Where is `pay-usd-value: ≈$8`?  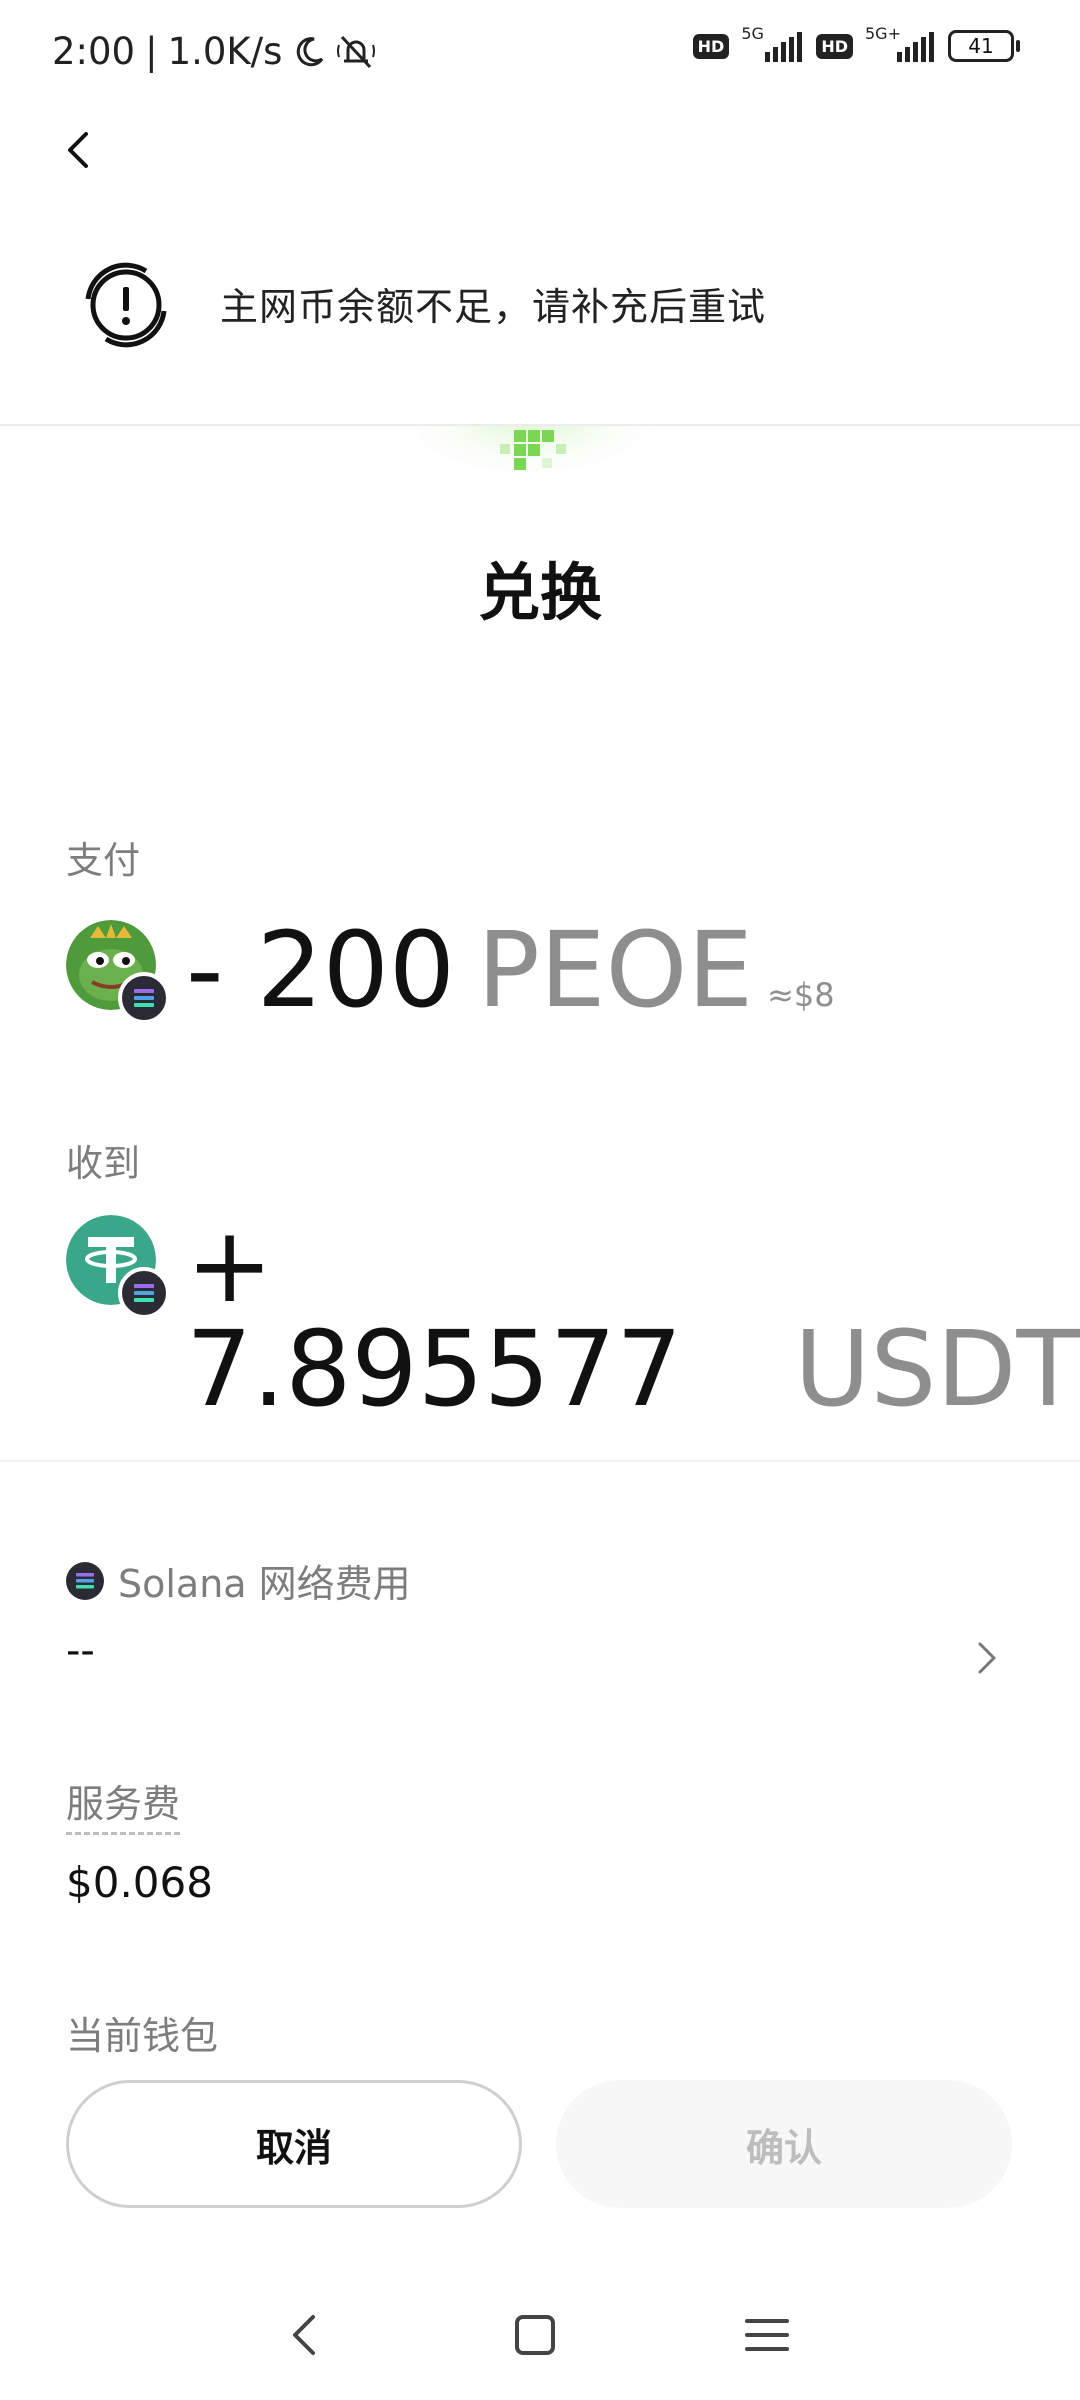
pay-usd-value: ≈$8 is located at coordinates (801, 995).